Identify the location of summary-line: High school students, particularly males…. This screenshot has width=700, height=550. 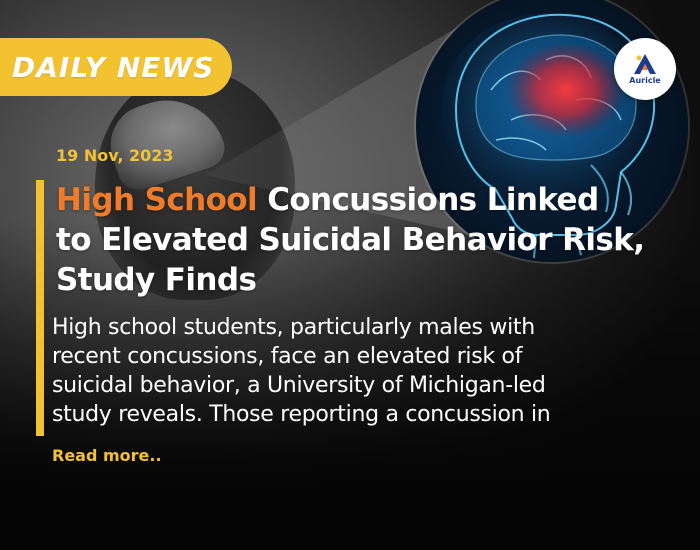
(293, 327).